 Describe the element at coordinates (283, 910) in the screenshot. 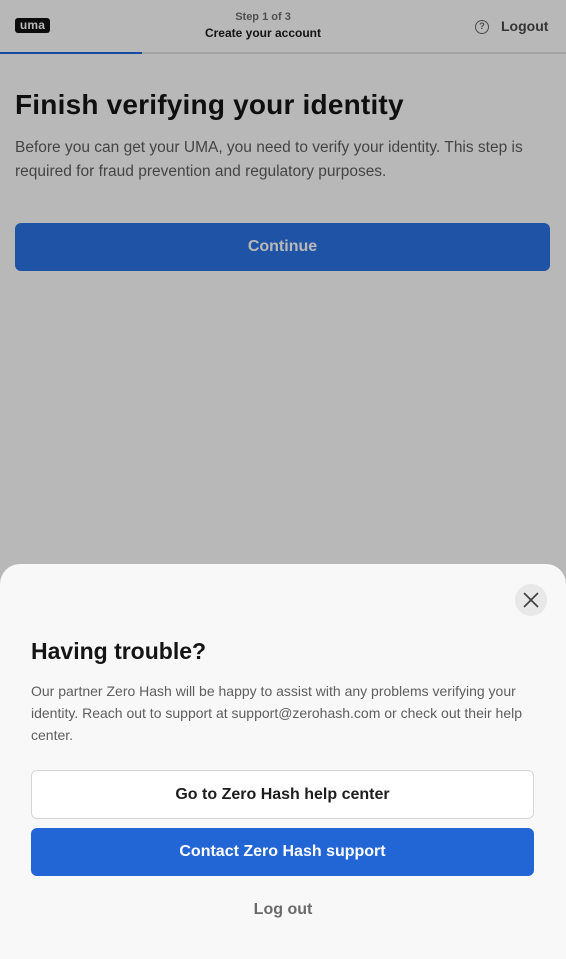

I see `log-out-button: Log out` at that location.